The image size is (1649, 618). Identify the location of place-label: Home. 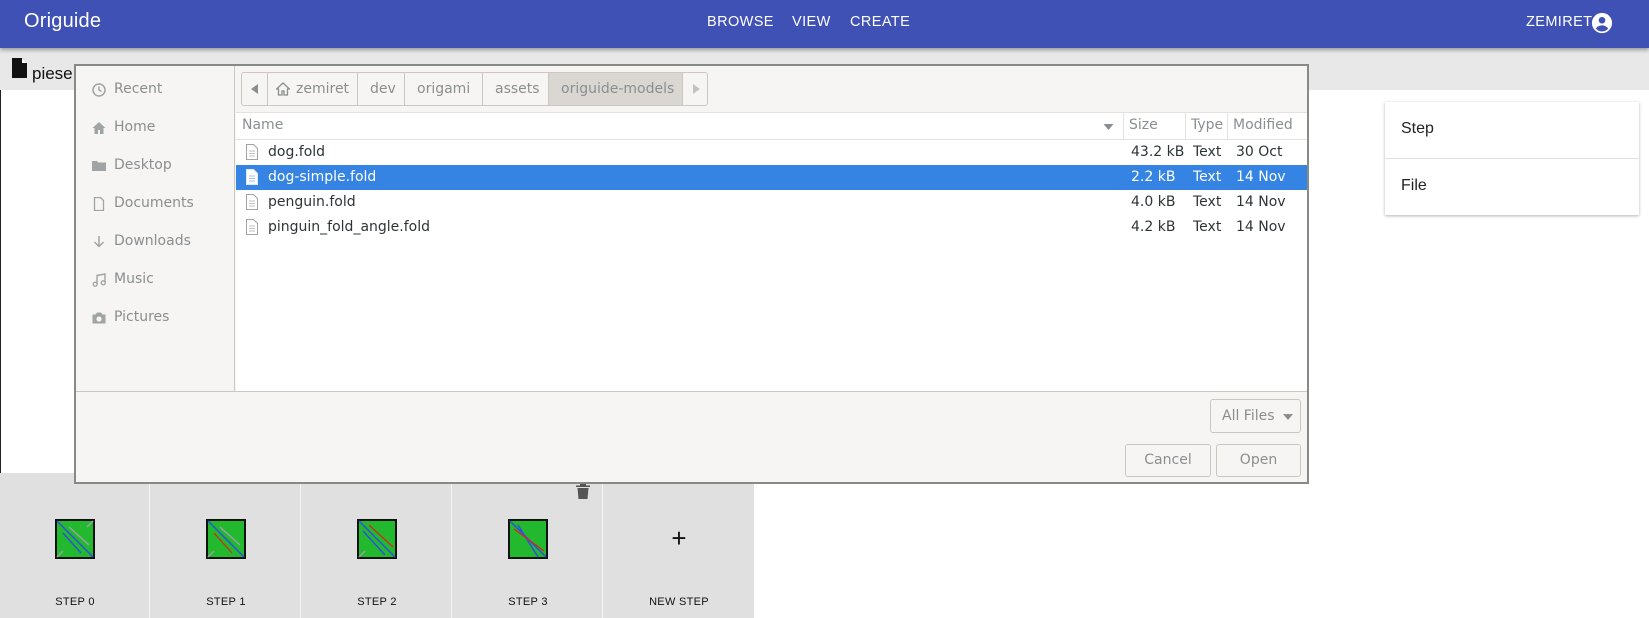
(135, 127).